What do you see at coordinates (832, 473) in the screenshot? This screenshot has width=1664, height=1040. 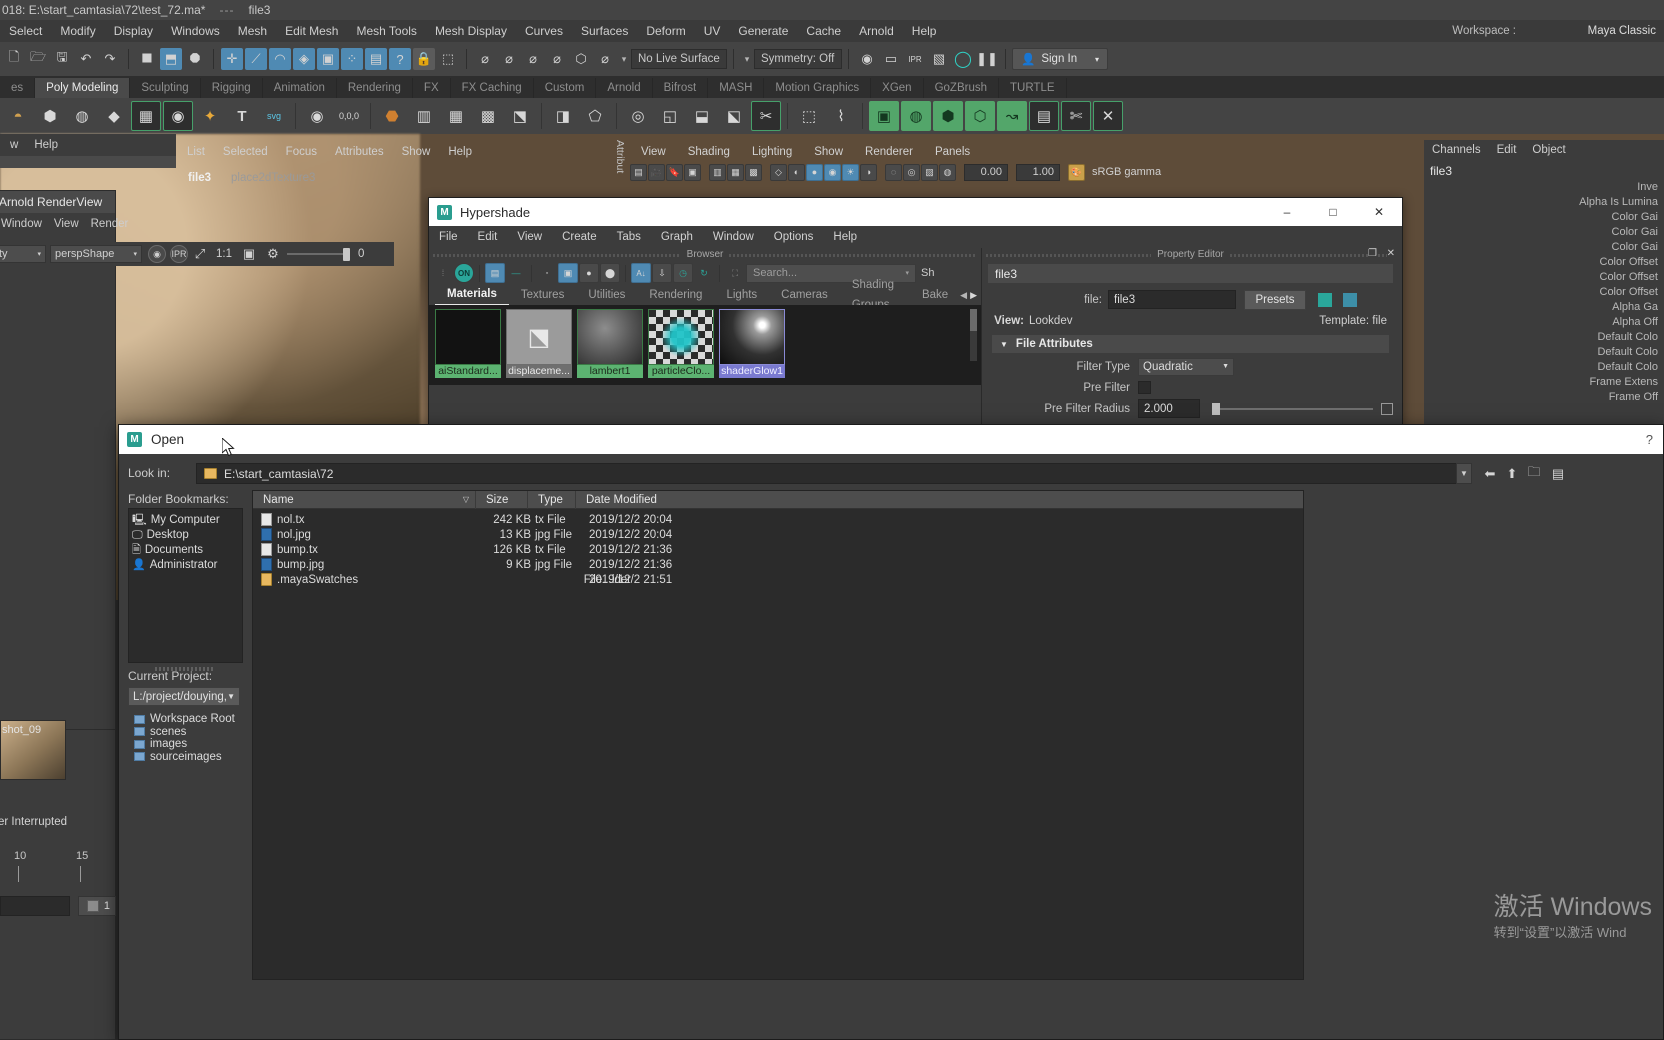 I see `look-in-path-input: E:\start_camtasia\72` at bounding box center [832, 473].